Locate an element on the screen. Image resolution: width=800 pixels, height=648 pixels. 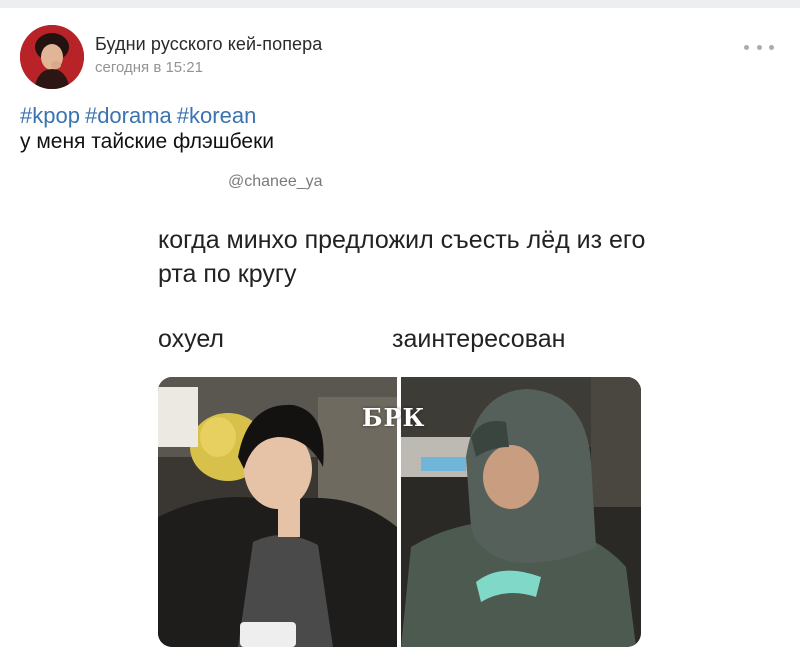
post-text: у меня тайские флэшбеки is located at coordinates (147, 141).